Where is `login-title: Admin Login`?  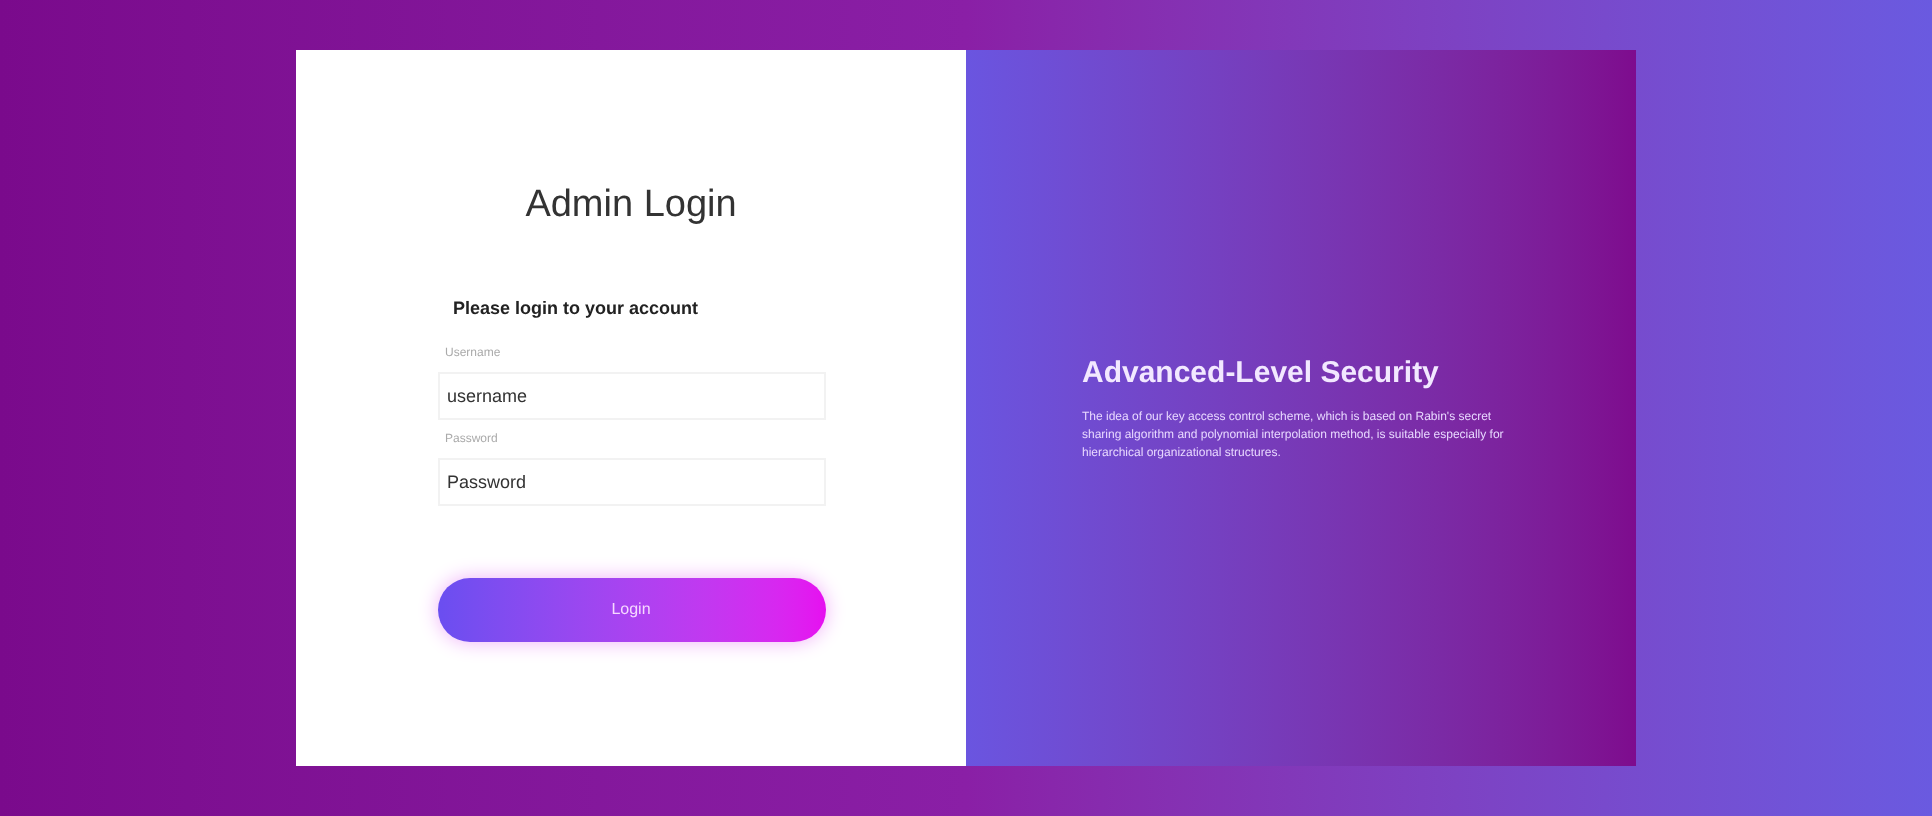 login-title: Admin Login is located at coordinates (631, 206).